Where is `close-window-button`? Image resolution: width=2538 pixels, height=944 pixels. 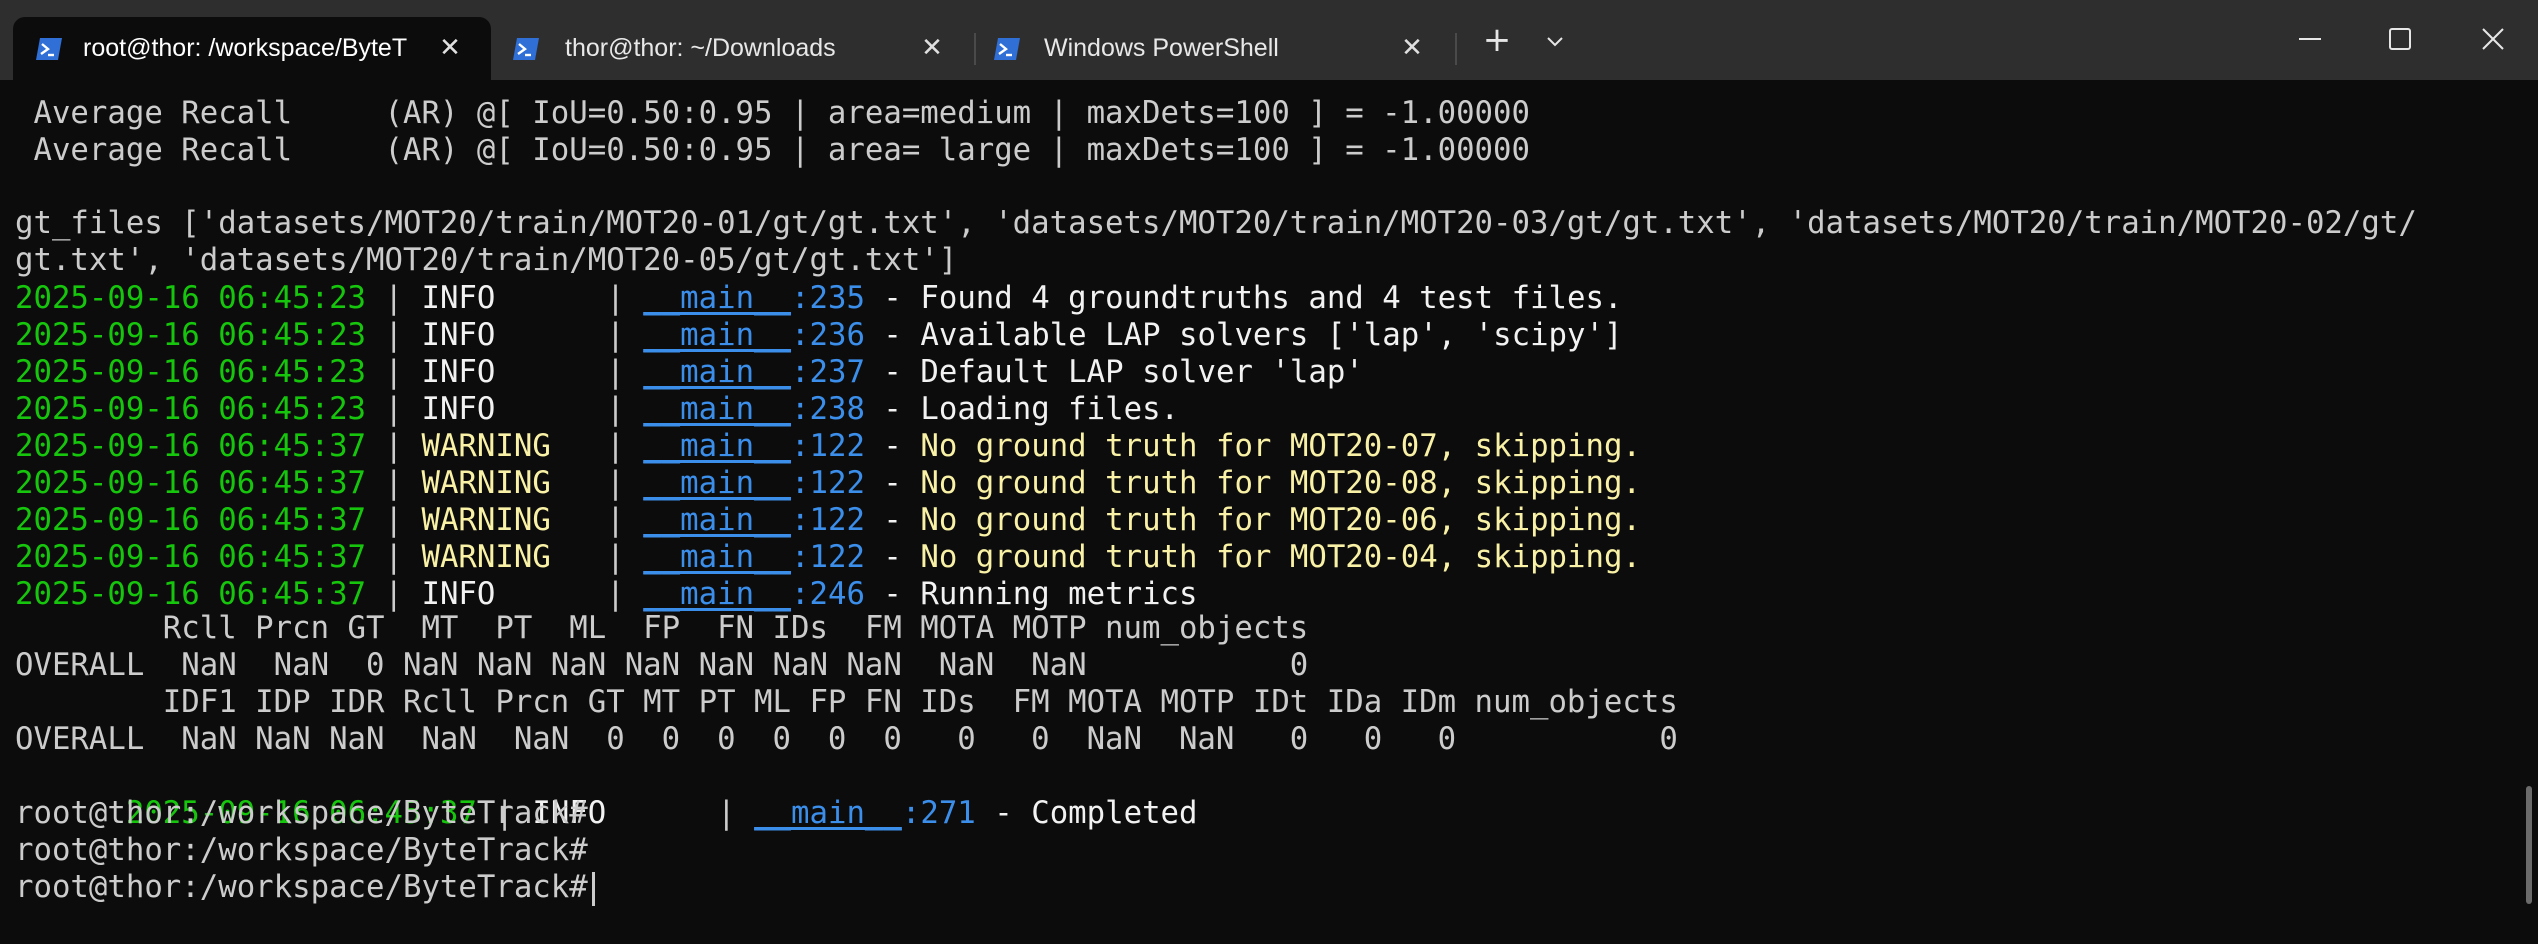 close-window-button is located at coordinates (2493, 39).